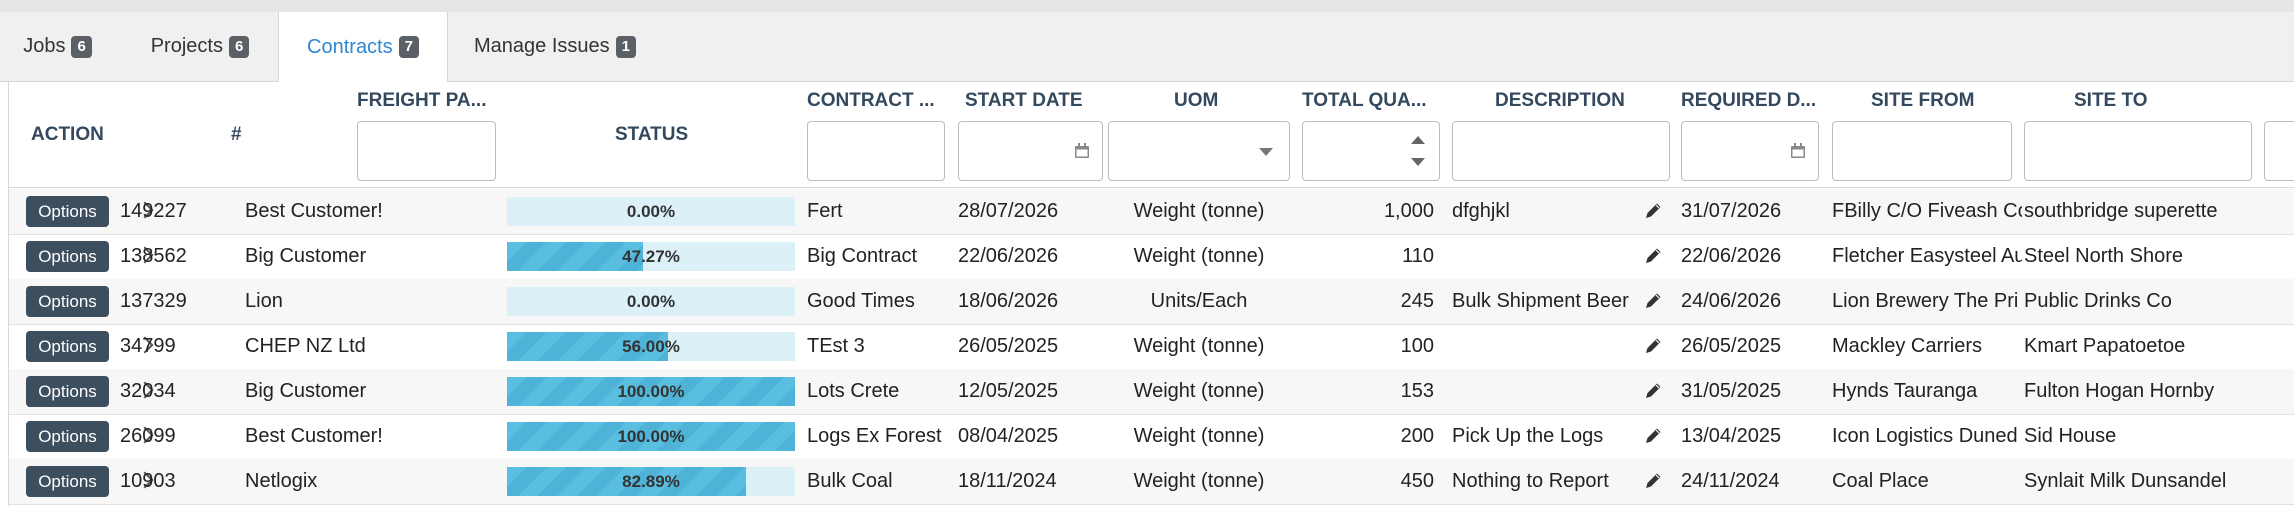  Describe the element at coordinates (1417, 481) in the screenshot. I see `total-quantity: 450` at that location.